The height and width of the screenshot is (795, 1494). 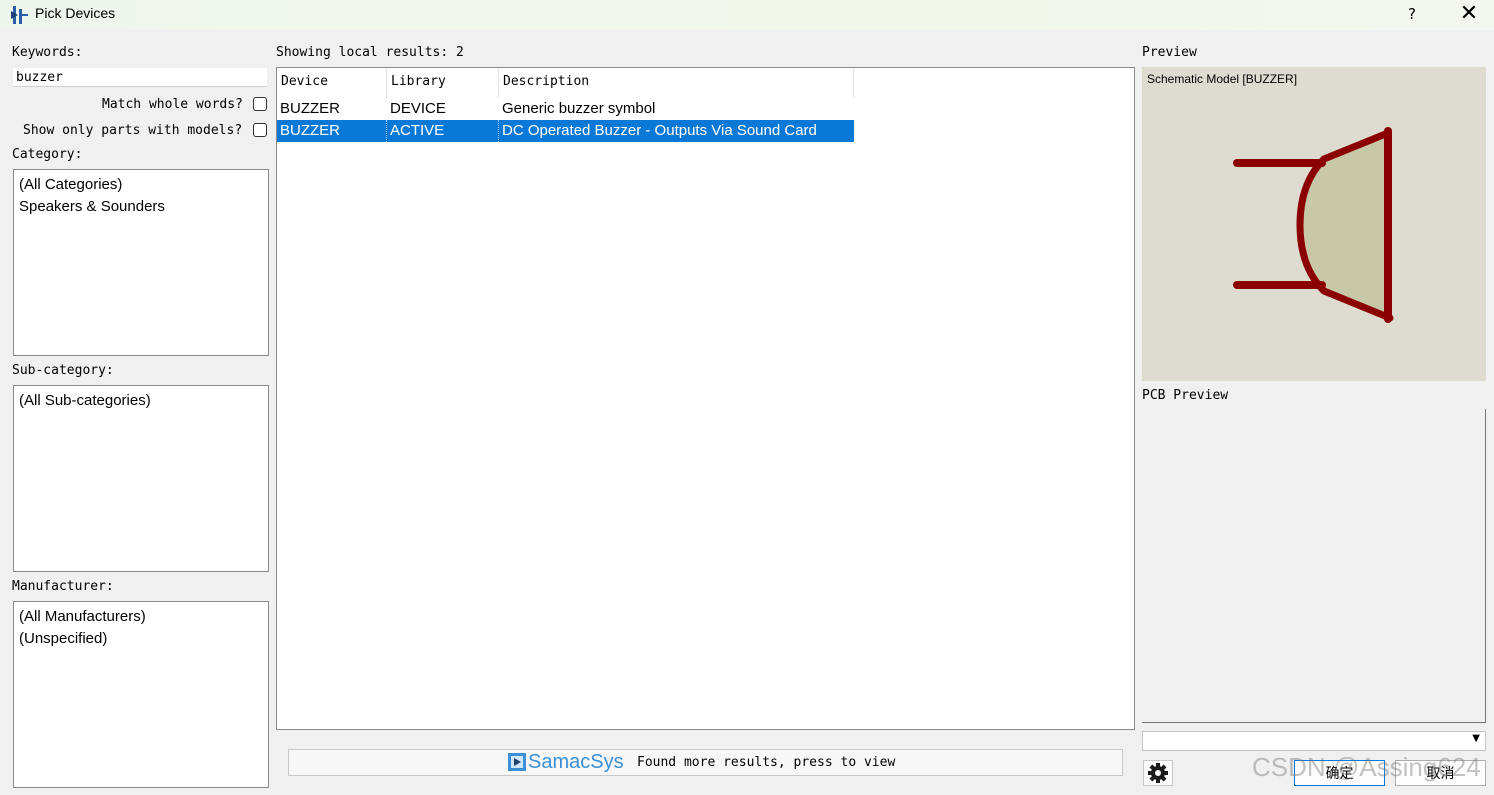 I want to click on library-cell: DEVICE, so click(x=418, y=108).